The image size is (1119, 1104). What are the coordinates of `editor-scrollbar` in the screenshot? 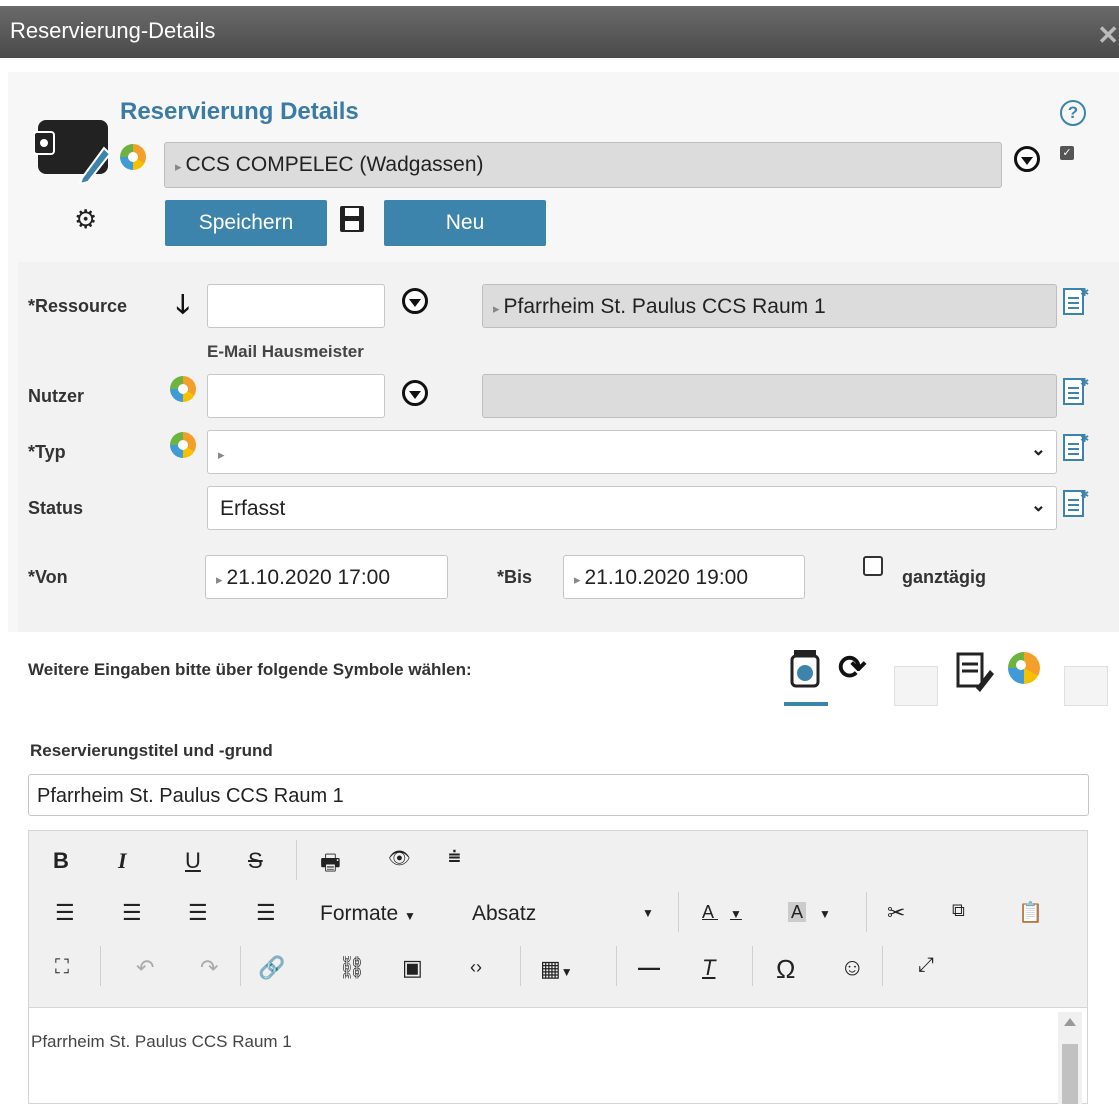 It's located at (1070, 1058).